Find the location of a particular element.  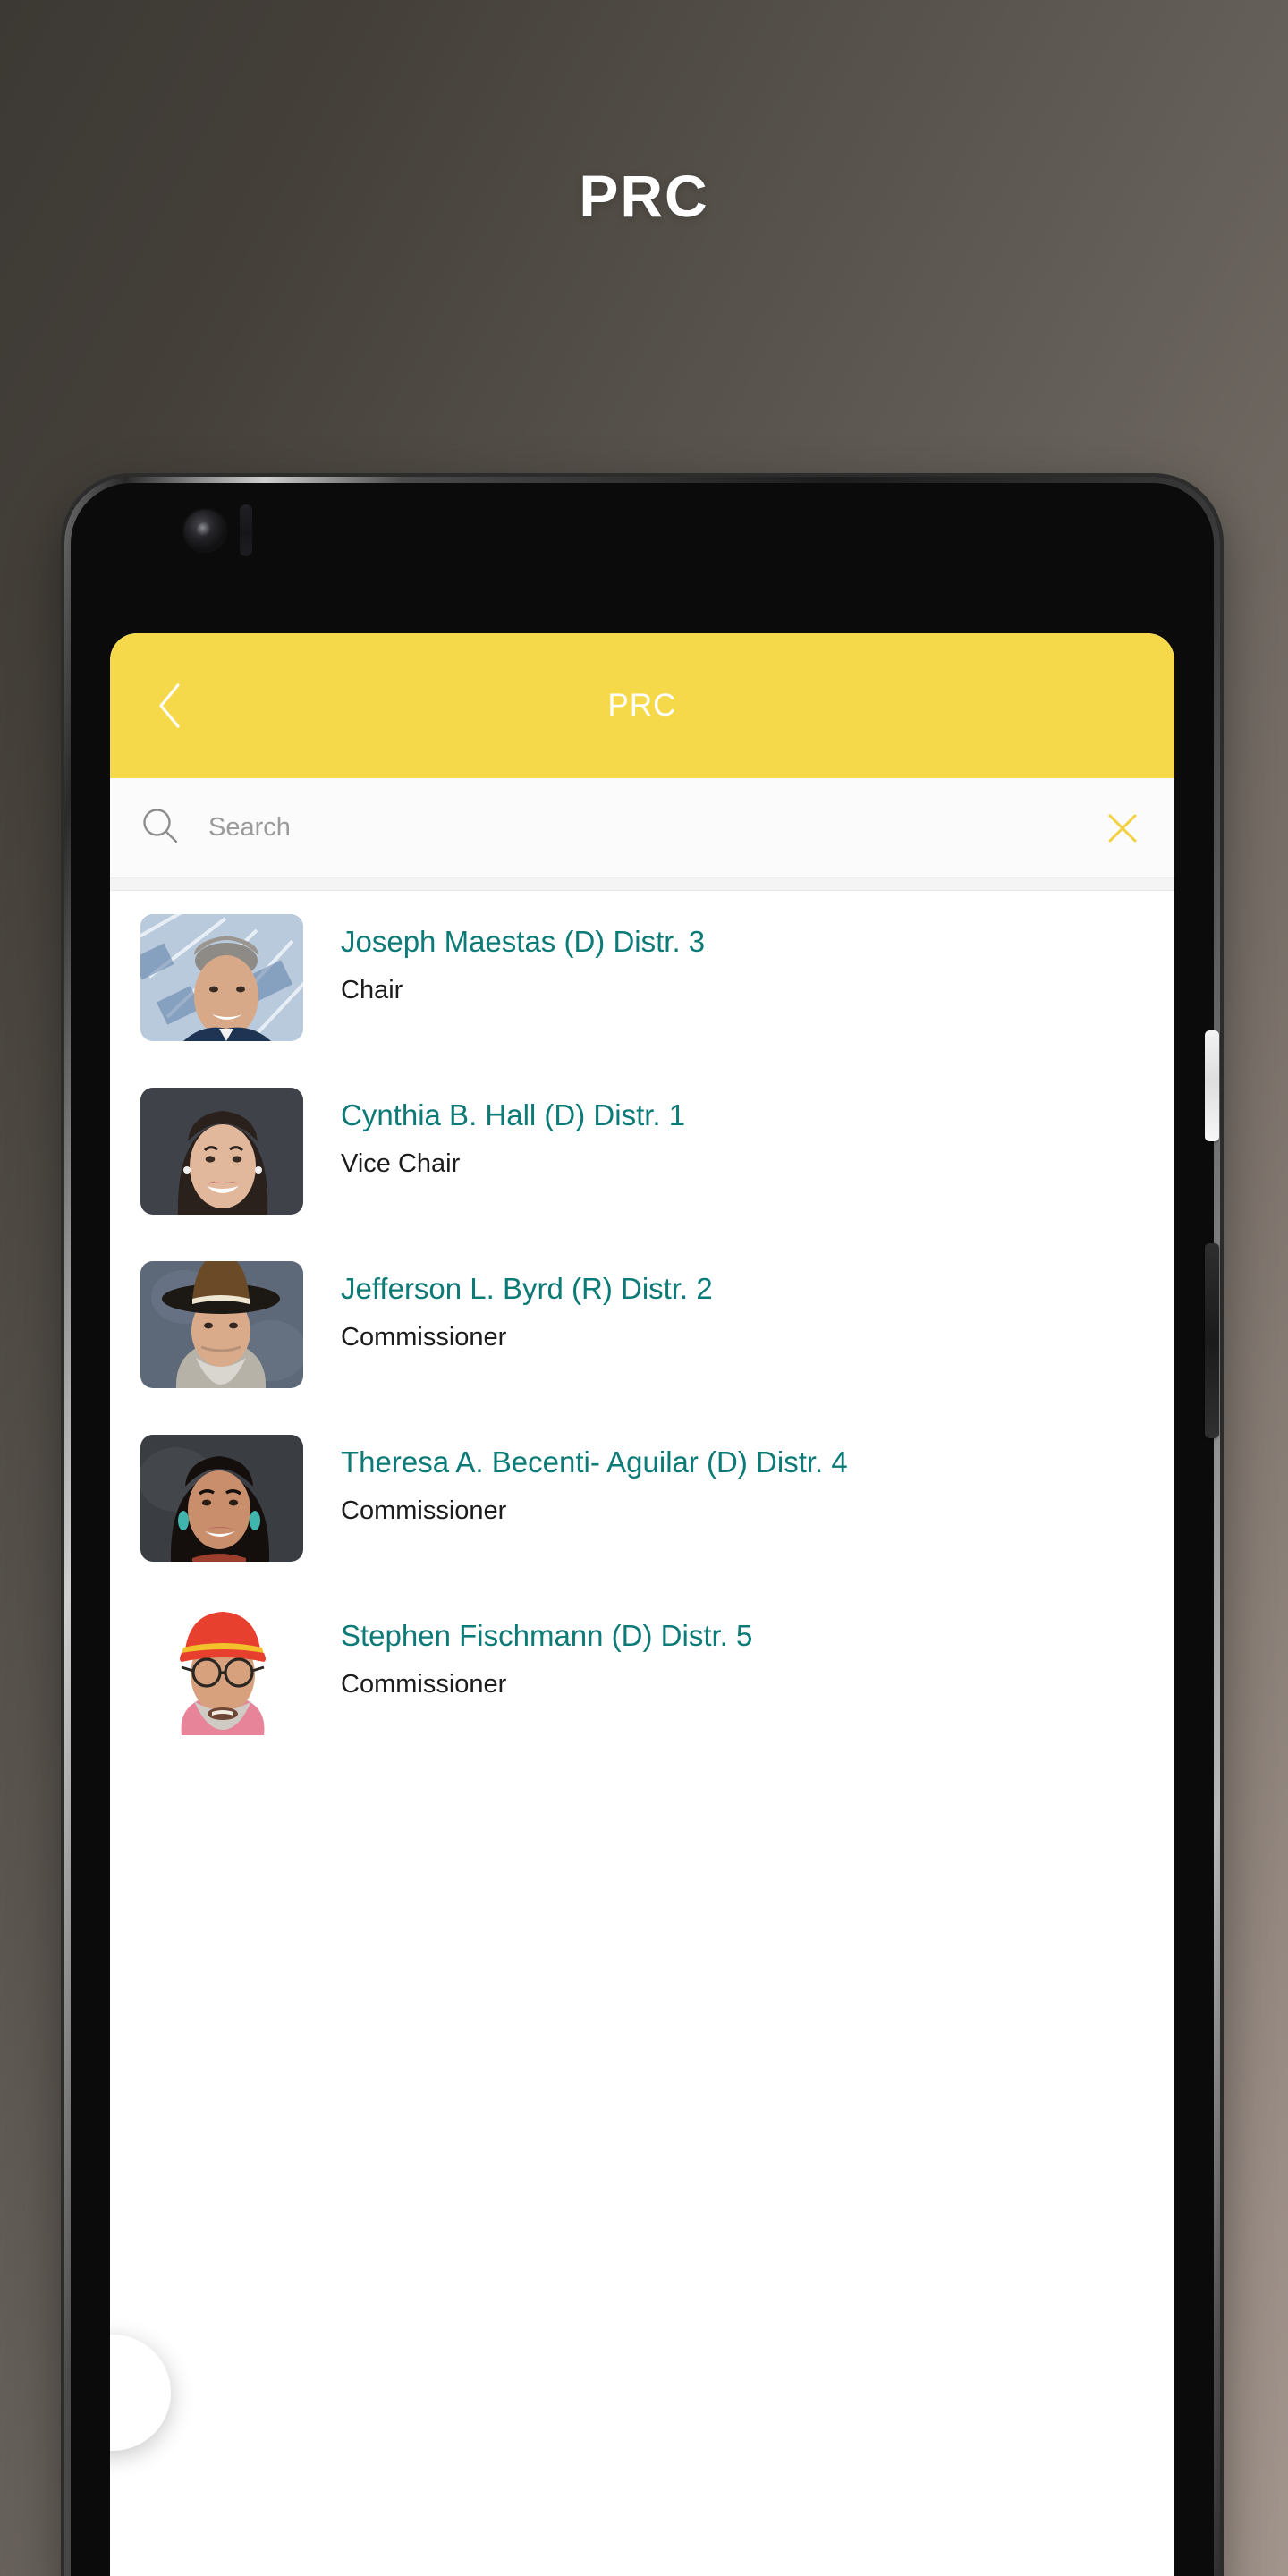

search-bar is located at coordinates (642, 828).